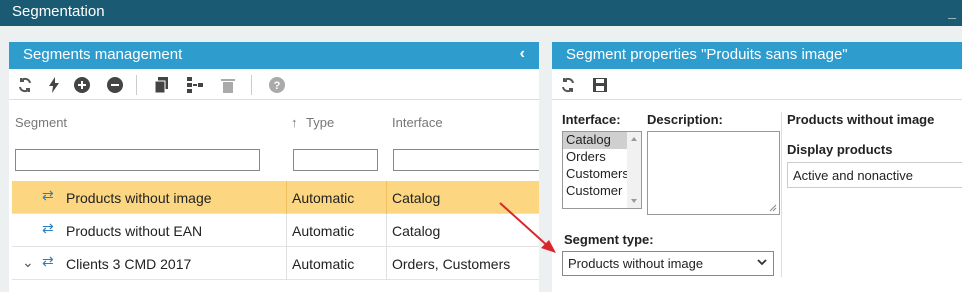  What do you see at coordinates (527, 227) in the screenshot?
I see `annotation-arrow` at bounding box center [527, 227].